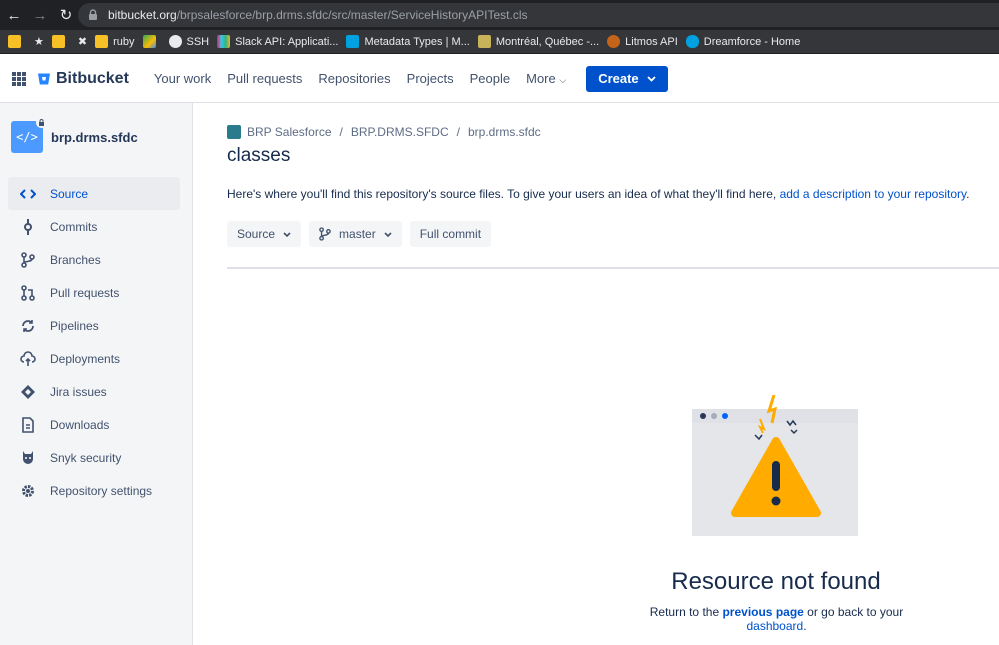 The height and width of the screenshot is (645, 999). Describe the element at coordinates (28, 458) in the screenshot. I see `snyk-icon` at that location.